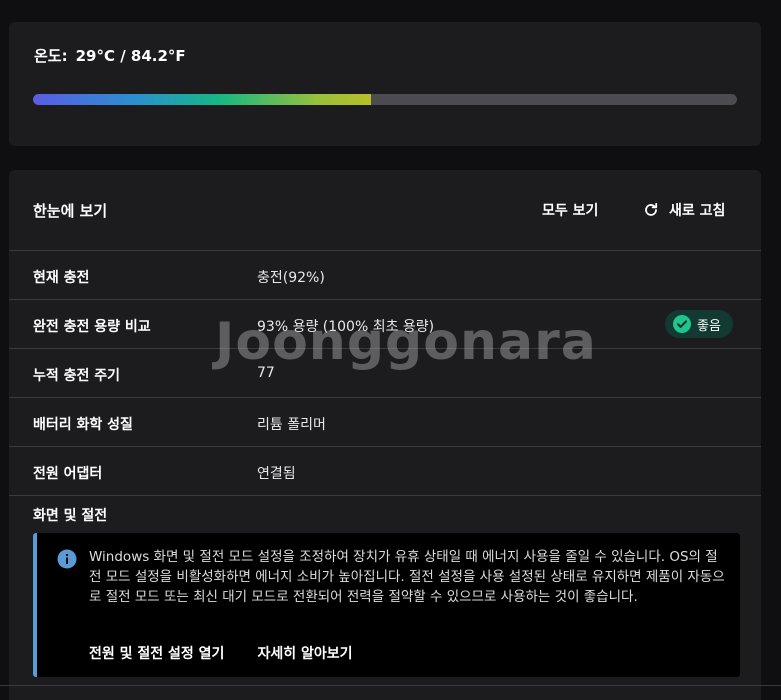  I want to click on row-label: 완전 충전 용량 비교, so click(92, 327).